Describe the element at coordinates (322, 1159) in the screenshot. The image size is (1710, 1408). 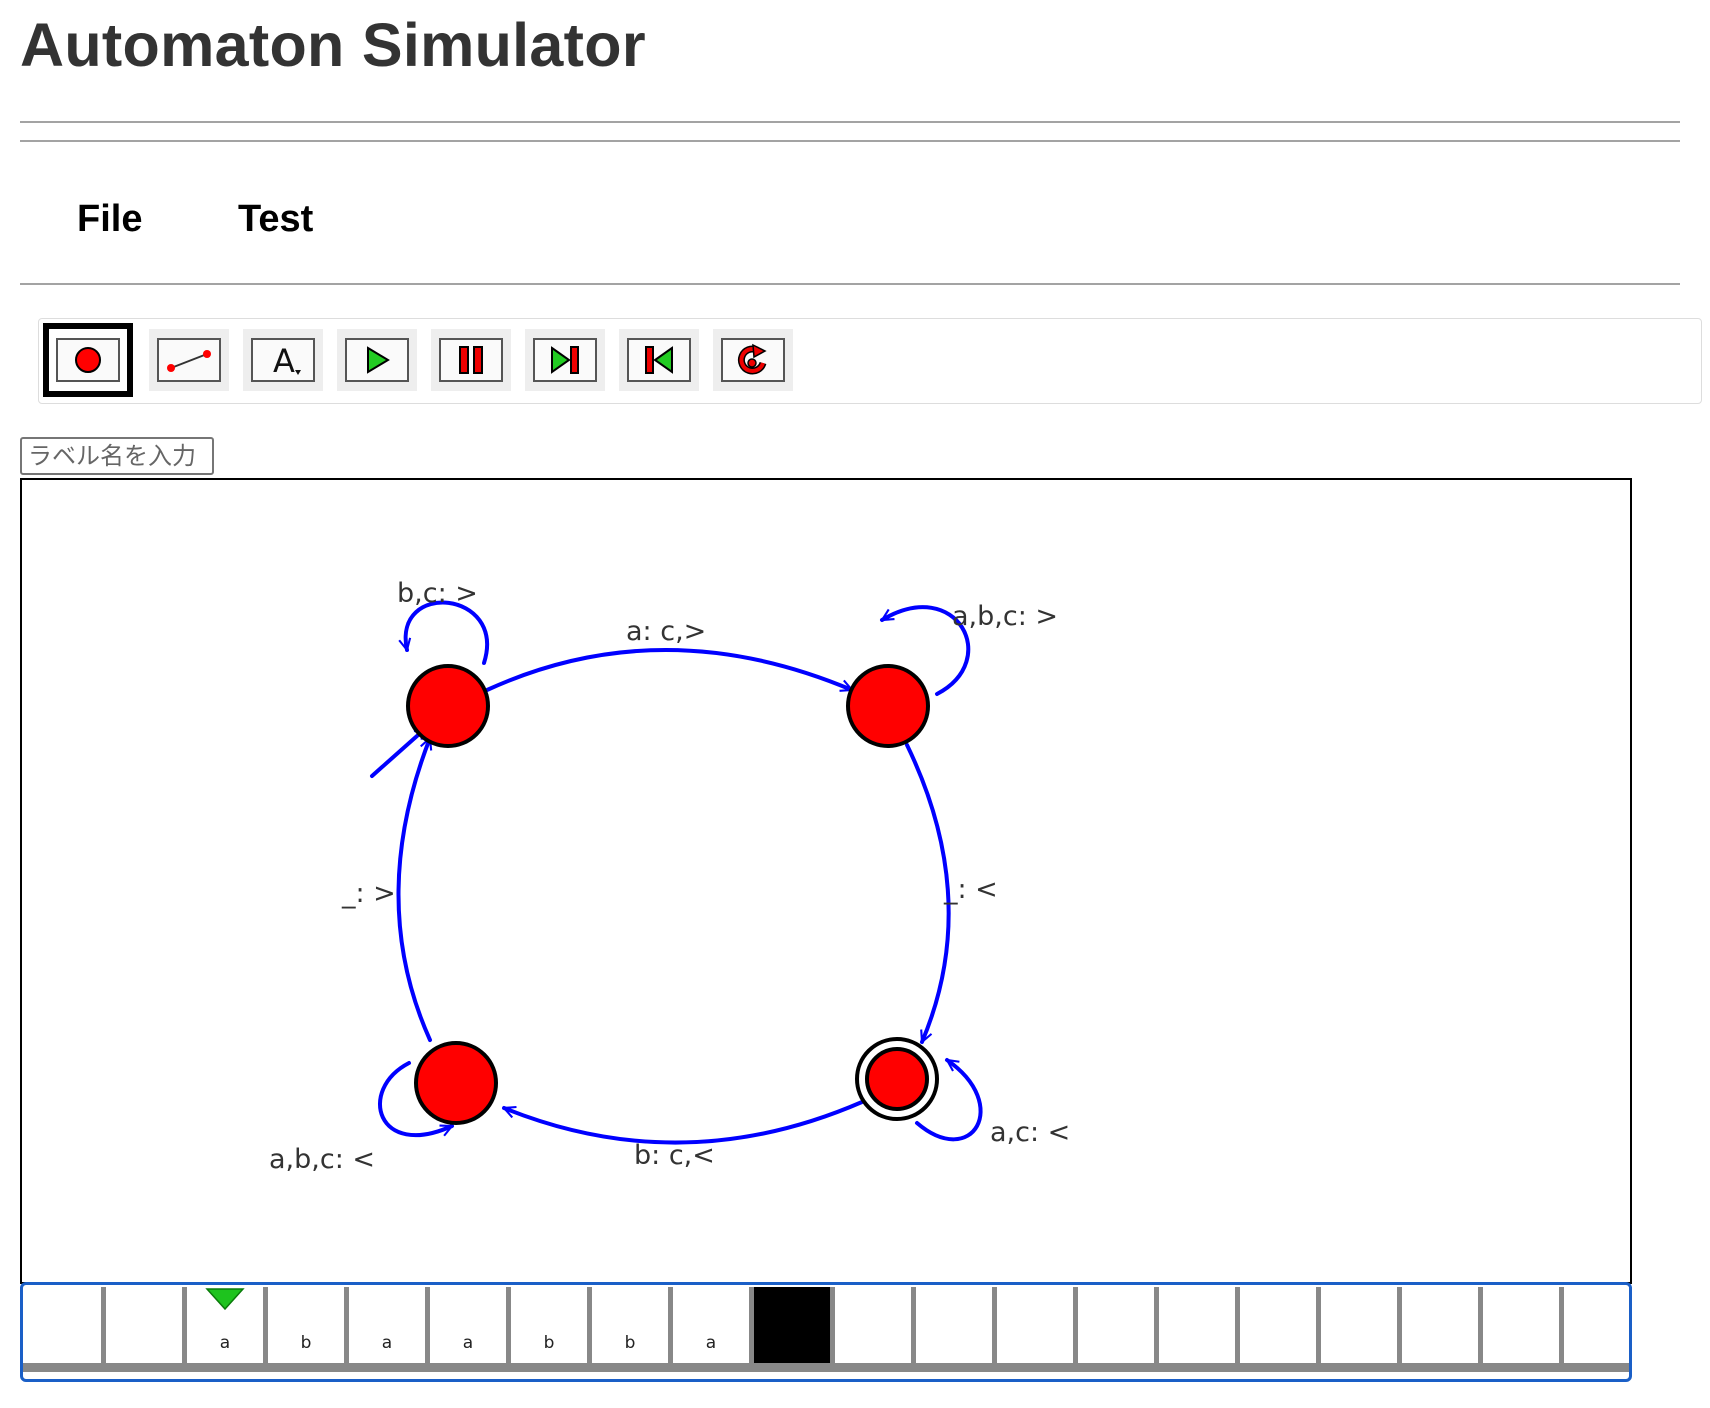
I see `label-q3-self: a,b,c: <` at that location.